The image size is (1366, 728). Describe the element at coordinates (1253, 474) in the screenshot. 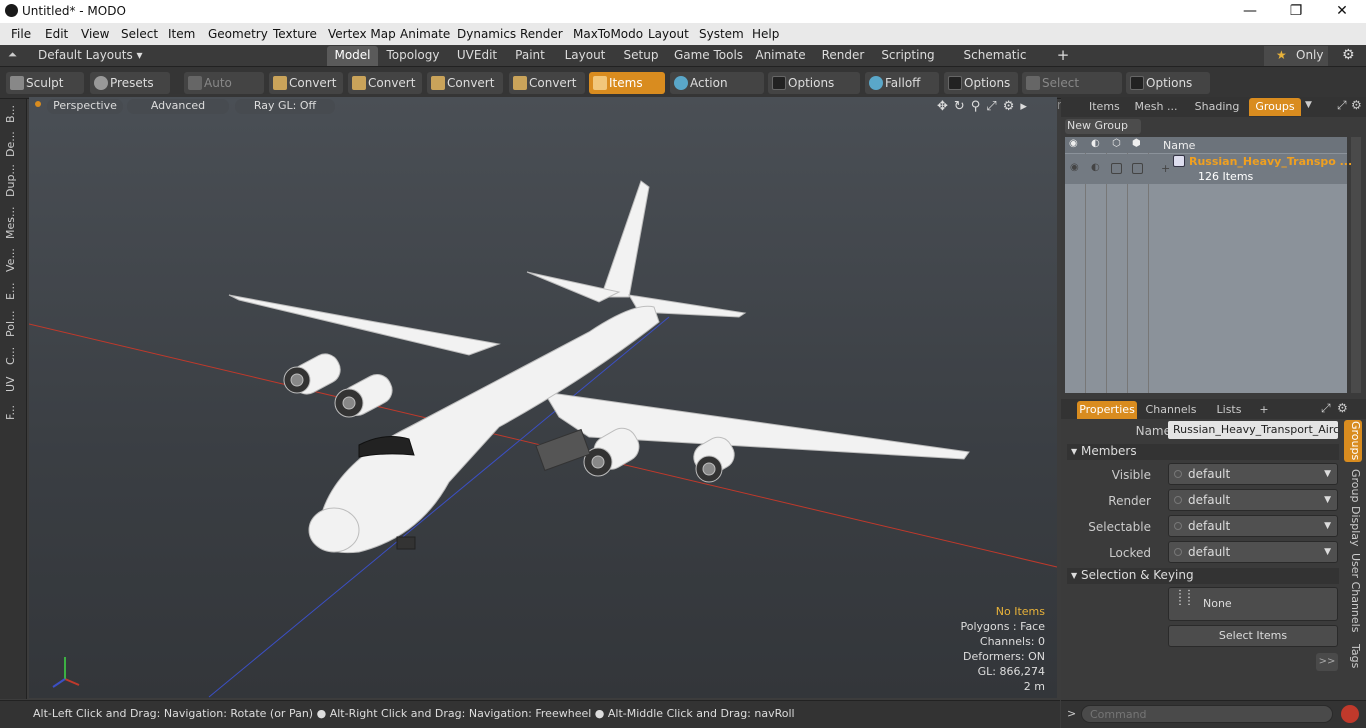

I see `visible-dropdown: default ▼` at that location.